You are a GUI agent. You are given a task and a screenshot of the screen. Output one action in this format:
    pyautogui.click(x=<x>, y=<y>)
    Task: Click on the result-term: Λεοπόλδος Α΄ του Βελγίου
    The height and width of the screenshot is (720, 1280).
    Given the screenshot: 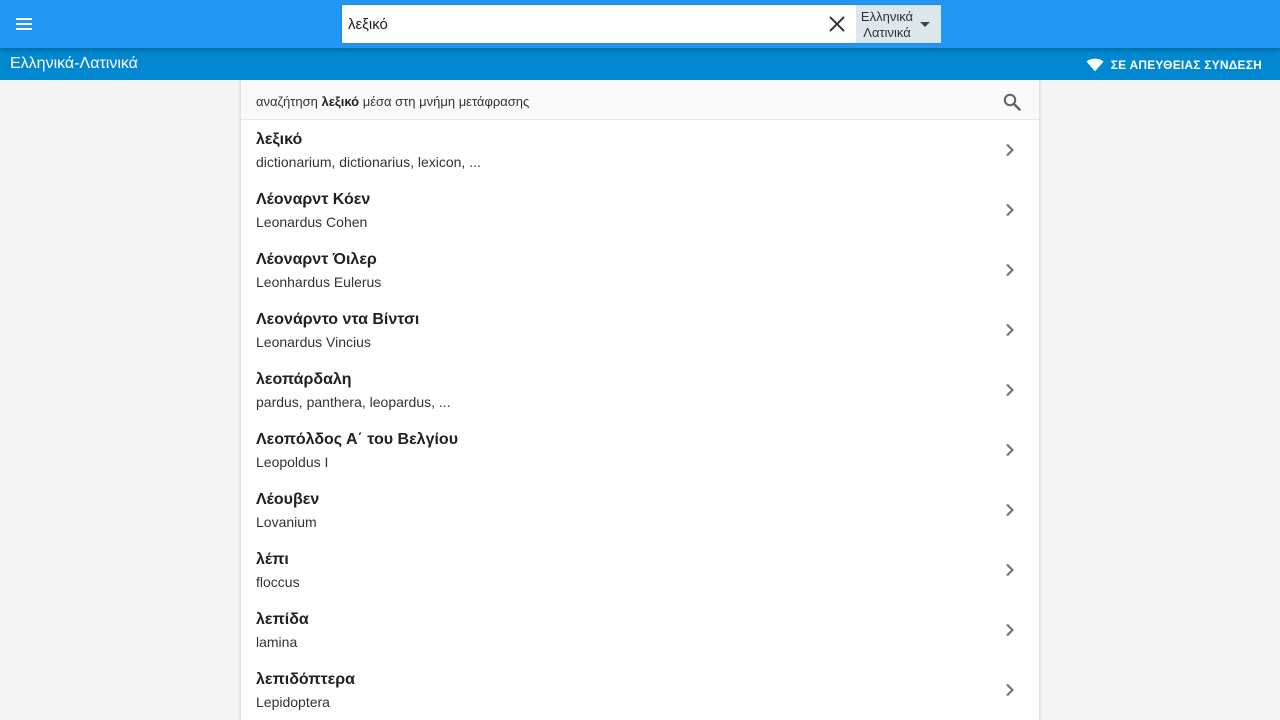 What is the action you would take?
    pyautogui.click(x=357, y=439)
    